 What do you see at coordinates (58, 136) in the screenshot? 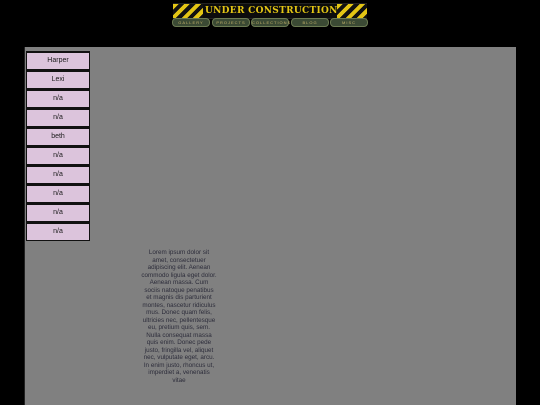
I see `sidebar-item-beth: beth` at bounding box center [58, 136].